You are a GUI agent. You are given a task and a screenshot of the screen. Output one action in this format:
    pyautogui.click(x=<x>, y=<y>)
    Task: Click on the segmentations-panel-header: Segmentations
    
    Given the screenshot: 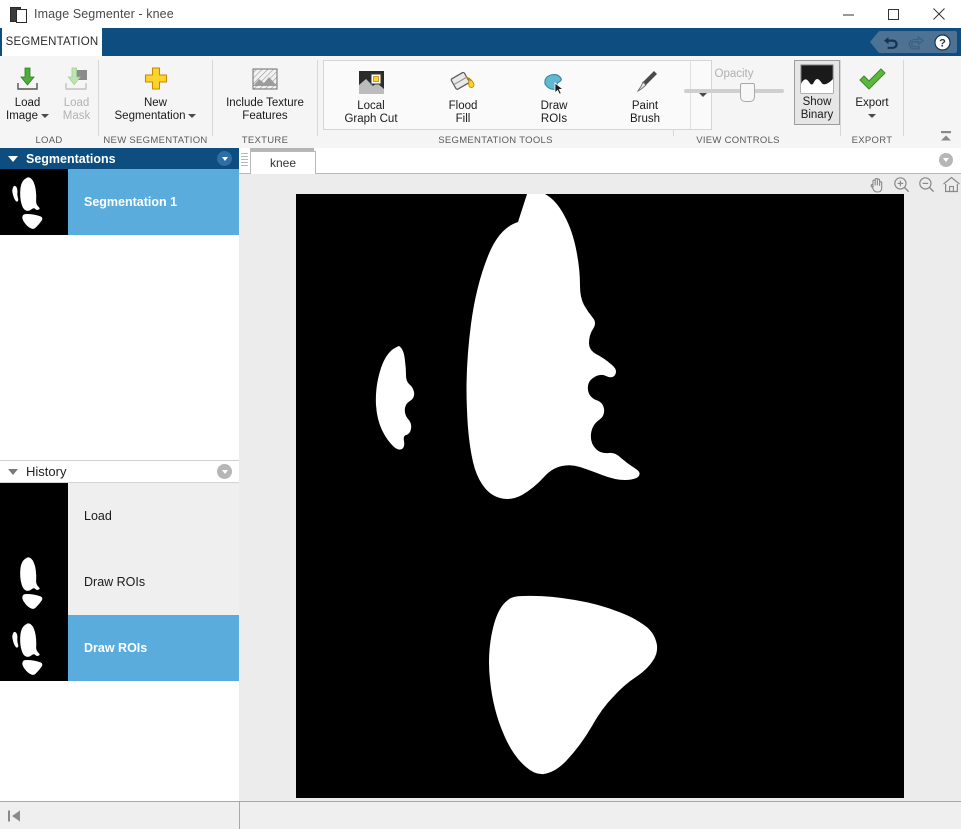 What is the action you would take?
    pyautogui.click(x=119, y=158)
    